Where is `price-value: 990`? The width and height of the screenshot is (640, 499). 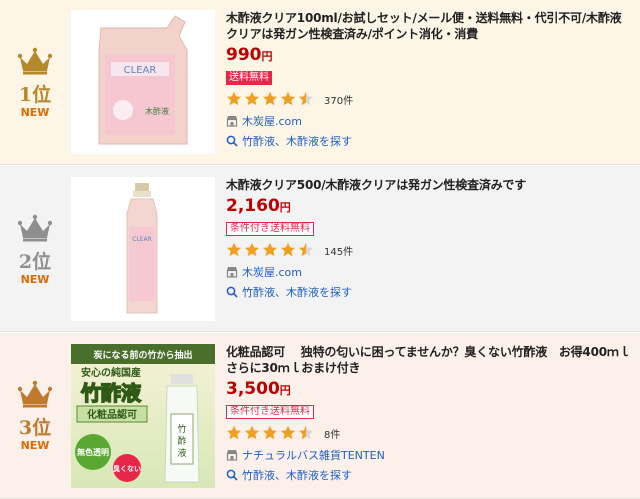 price-value: 990 is located at coordinates (244, 55).